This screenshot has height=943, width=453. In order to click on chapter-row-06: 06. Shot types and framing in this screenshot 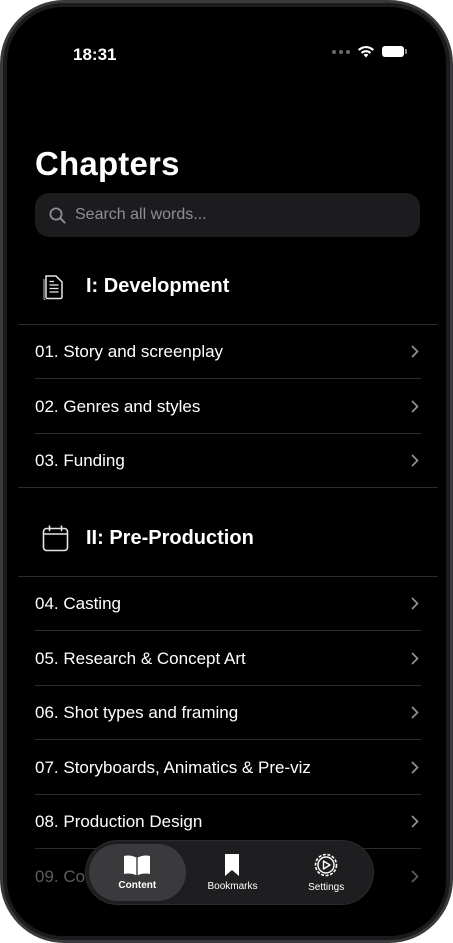, I will do `click(228, 713)`.